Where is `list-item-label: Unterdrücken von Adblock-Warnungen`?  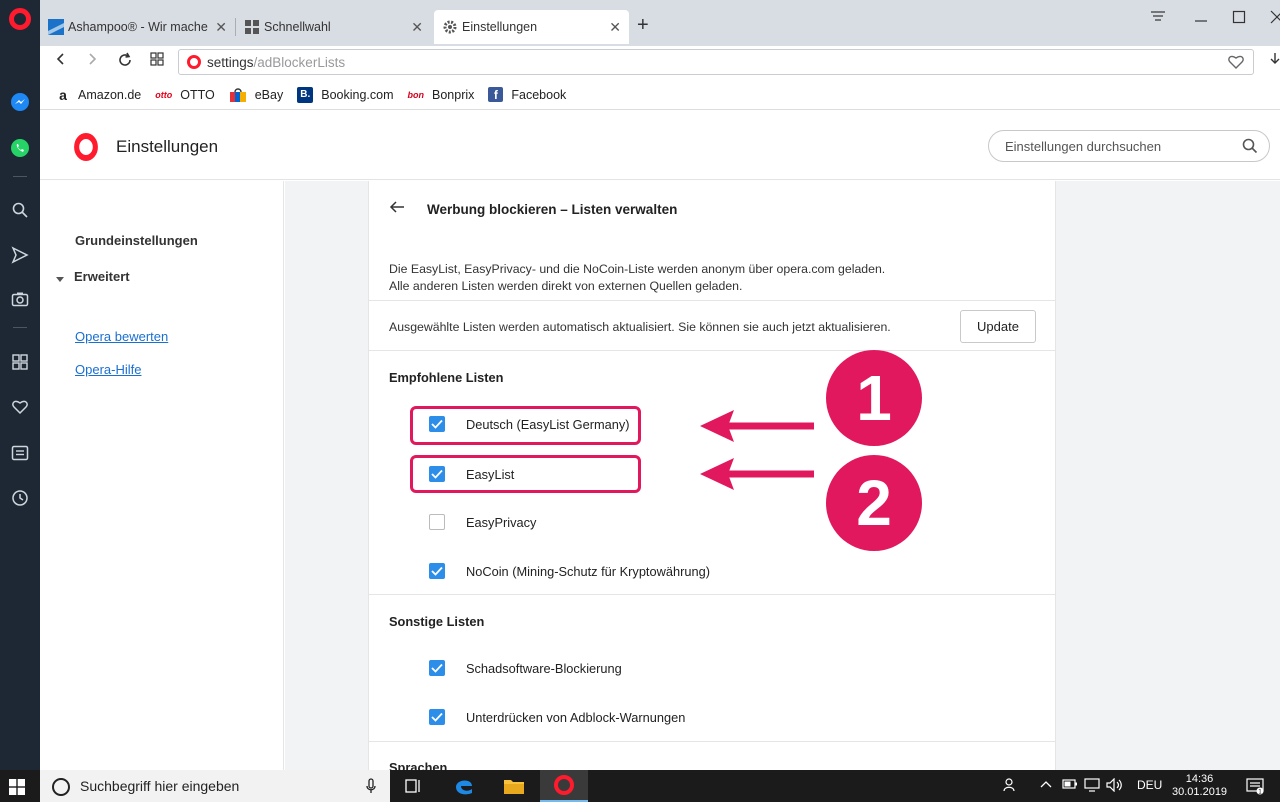
list-item-label: Unterdrücken von Adblock-Warnungen is located at coordinates (576, 717).